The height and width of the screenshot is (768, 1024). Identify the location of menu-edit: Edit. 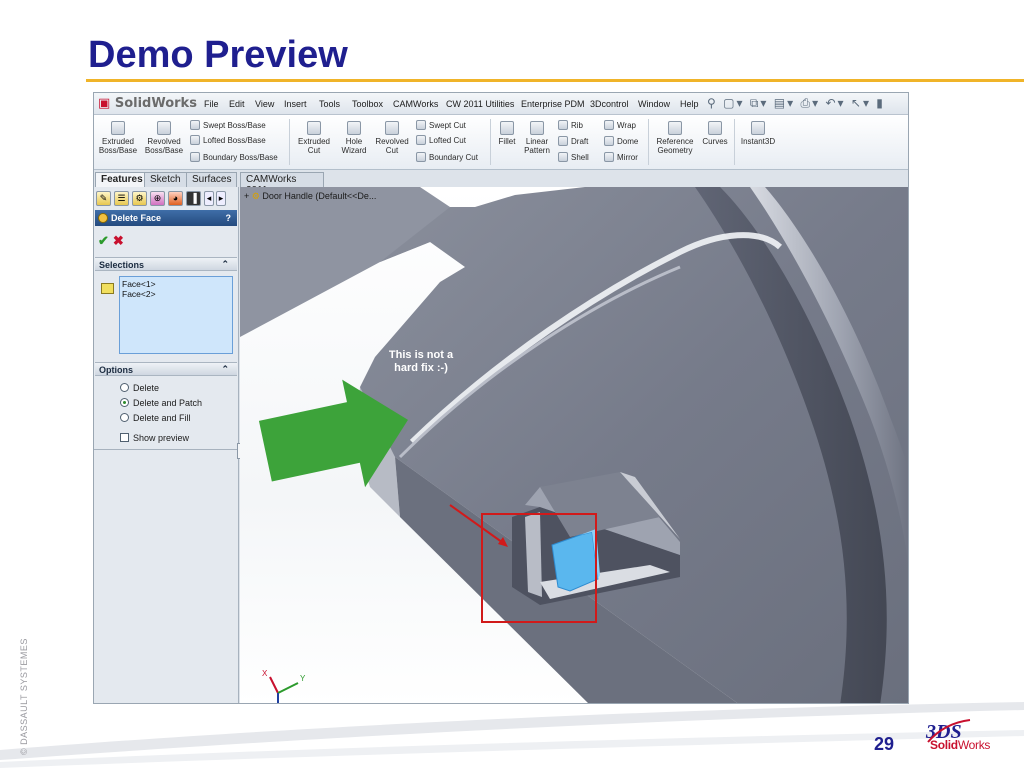
(237, 104).